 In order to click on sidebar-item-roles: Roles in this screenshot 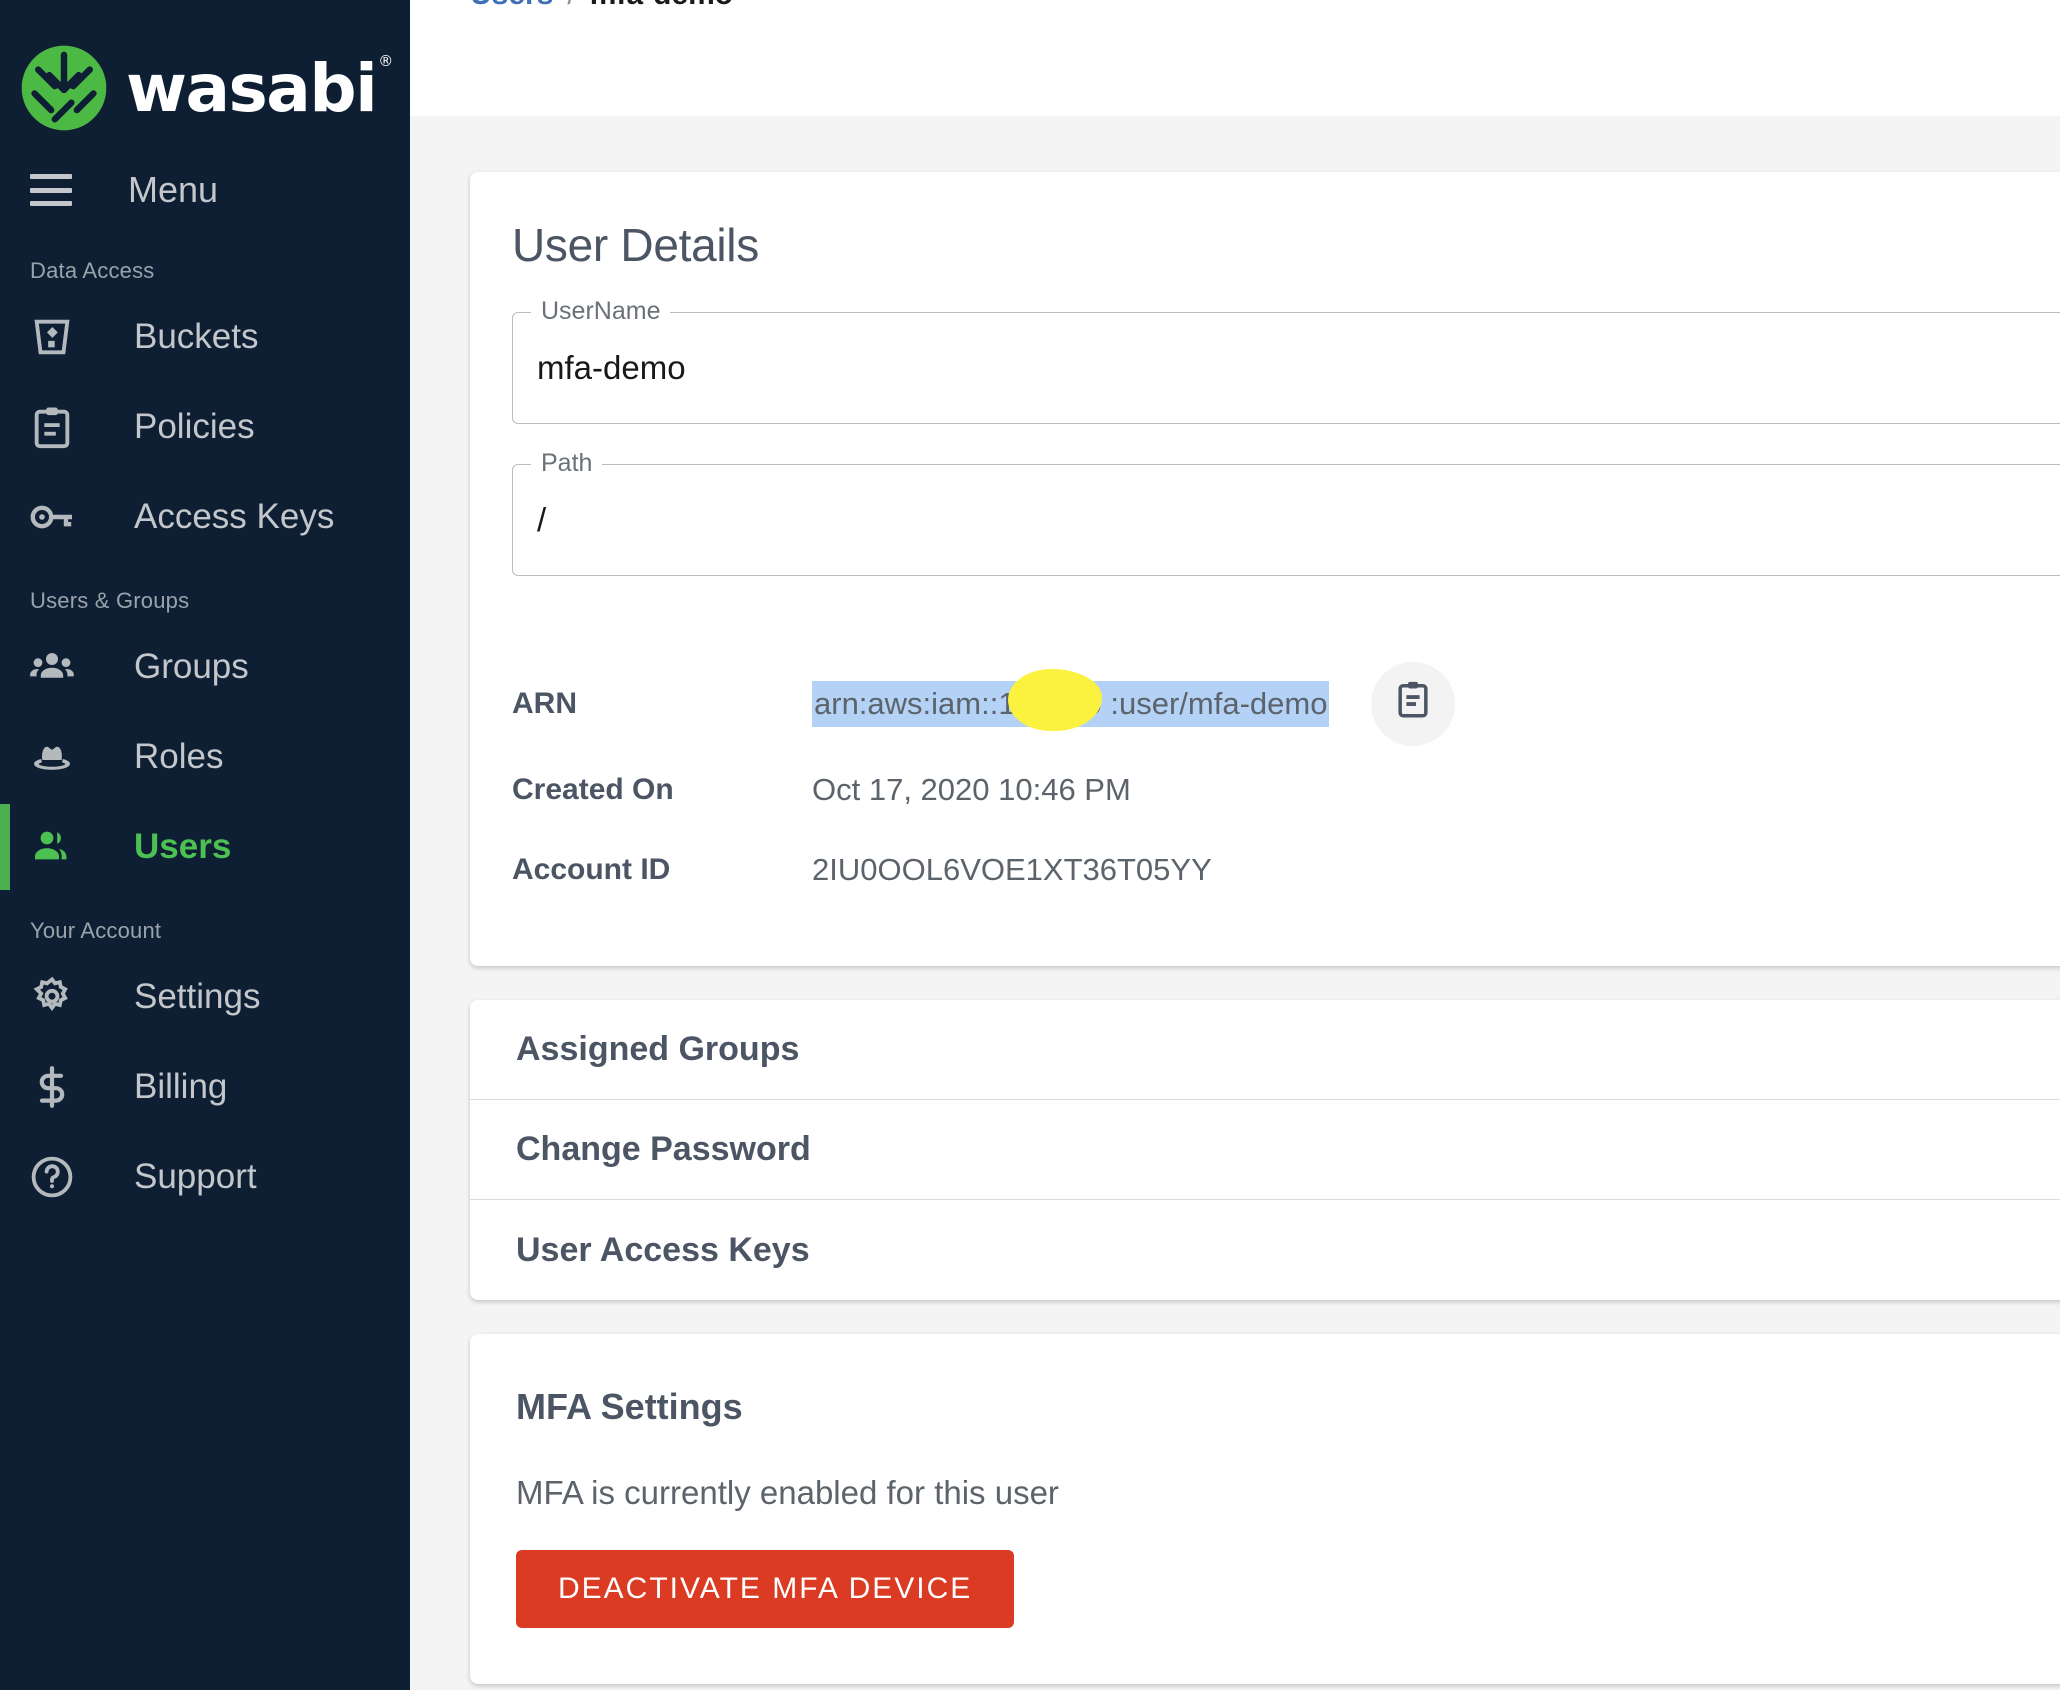, I will do `click(205, 757)`.